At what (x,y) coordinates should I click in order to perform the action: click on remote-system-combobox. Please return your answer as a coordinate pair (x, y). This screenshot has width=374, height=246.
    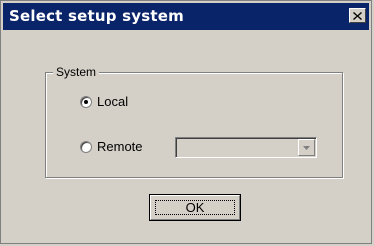
    Looking at the image, I should click on (246, 147).